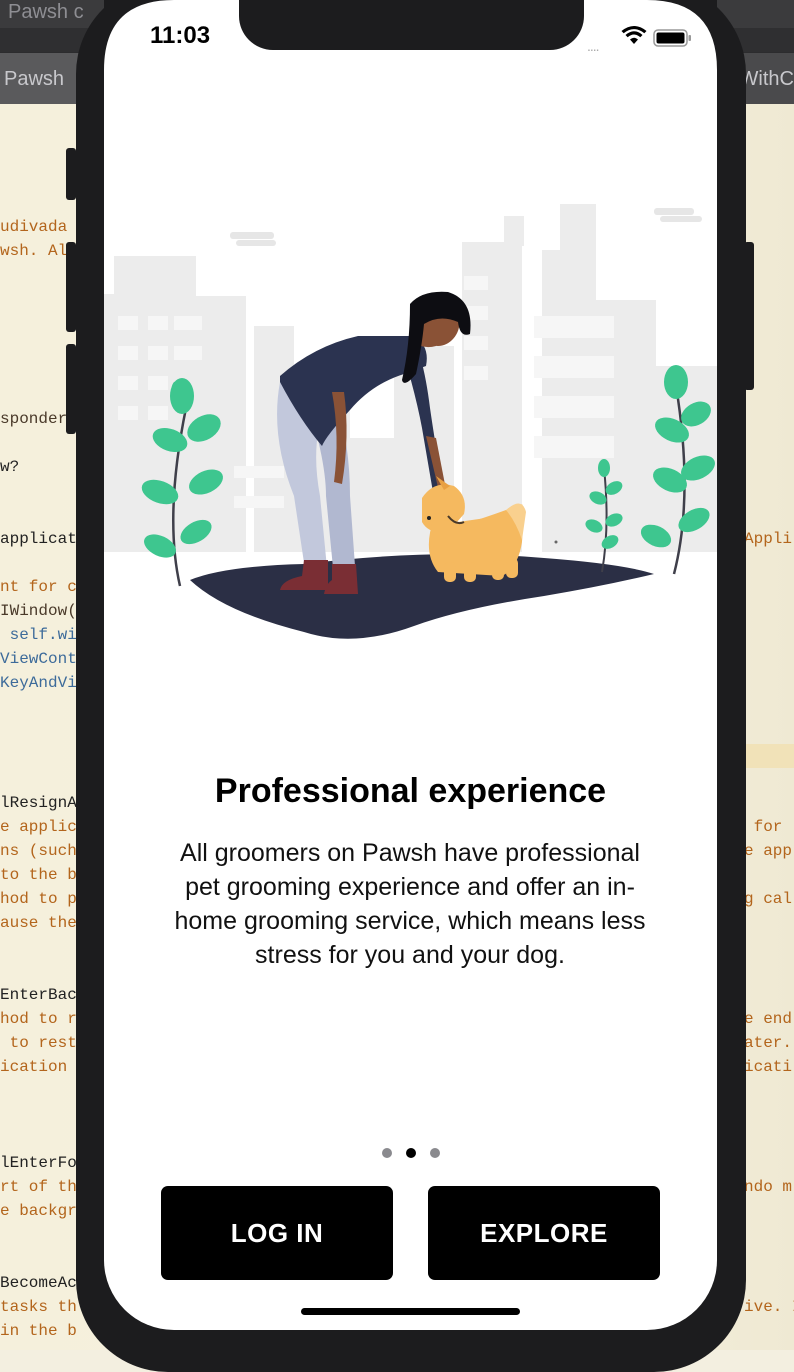 This screenshot has width=794, height=1372. I want to click on code-line: ViewCont, so click(38, 659).